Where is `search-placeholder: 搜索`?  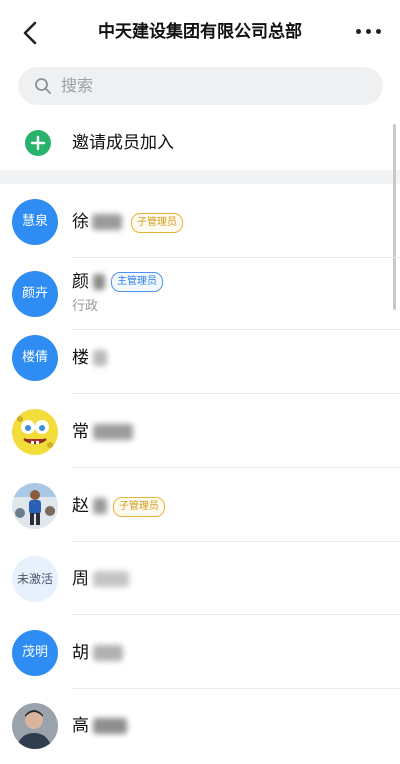
search-placeholder: 搜索 is located at coordinates (77, 85).